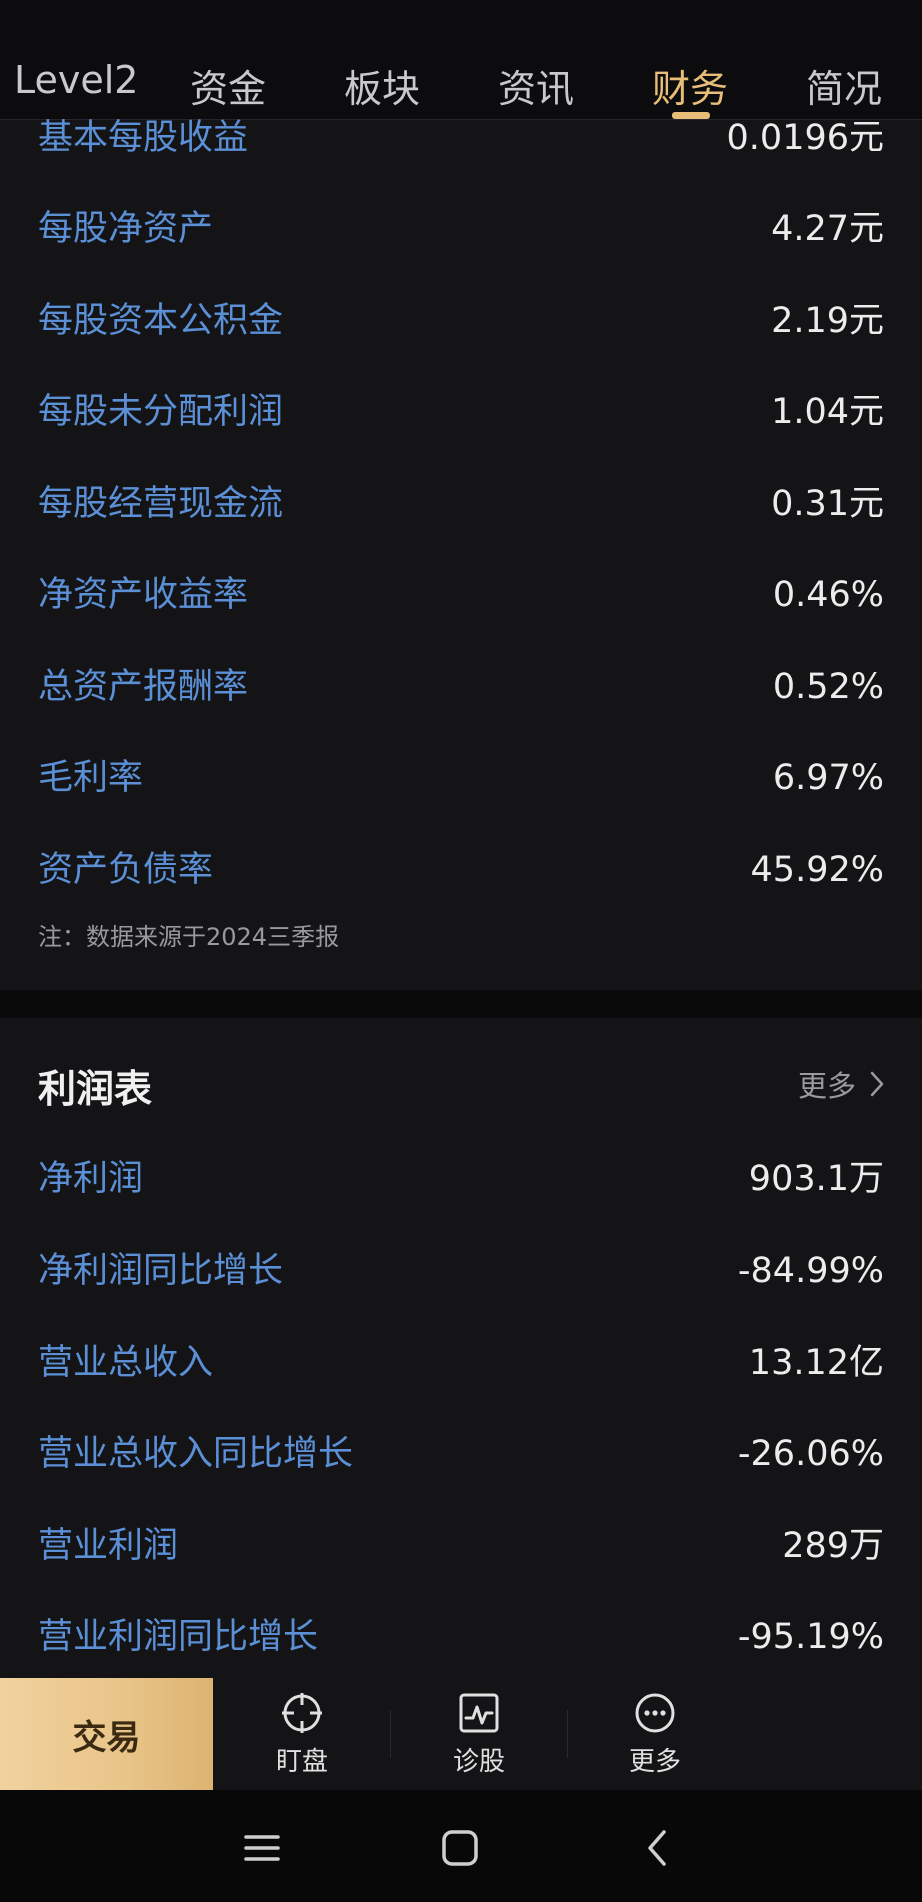 The width and height of the screenshot is (922, 1902). What do you see at coordinates (461, 412) in the screenshot?
I see `indicator-row: 每股未分配利润 1.04元` at bounding box center [461, 412].